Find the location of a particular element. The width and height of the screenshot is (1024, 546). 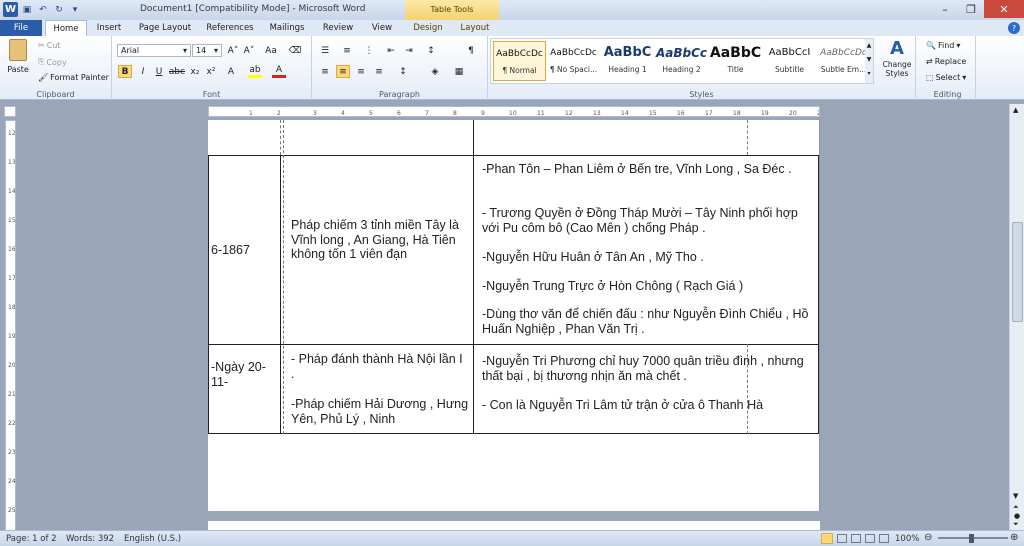

replace-button: ⇄ Replace is located at coordinates (946, 61).